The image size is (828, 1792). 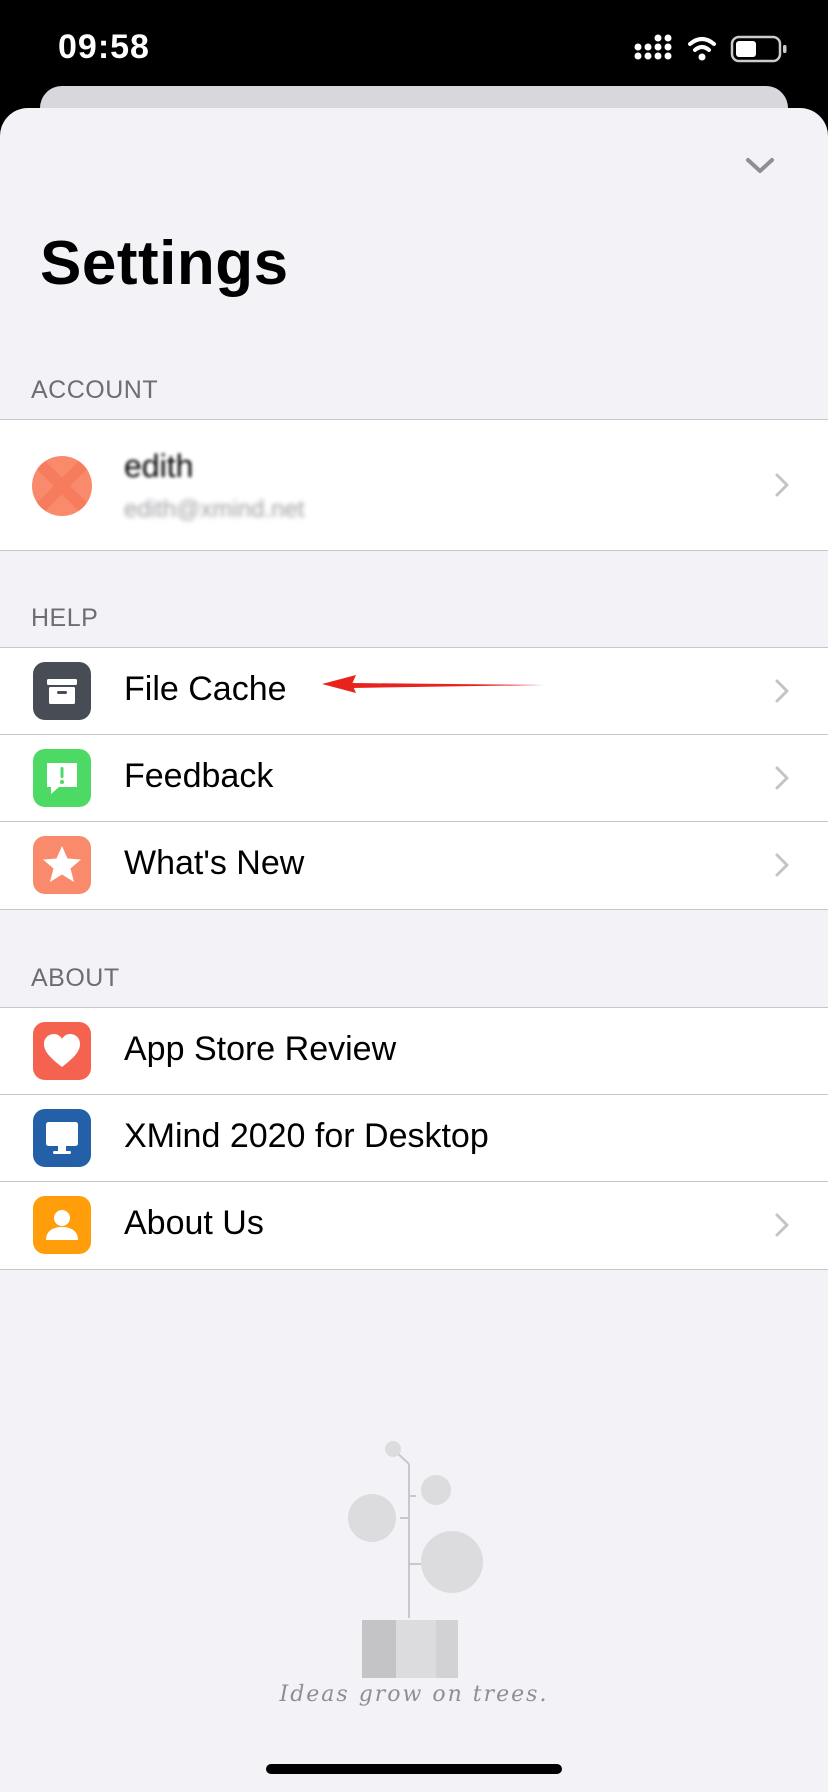 What do you see at coordinates (199, 776) in the screenshot?
I see `help-item-label: Feedback` at bounding box center [199, 776].